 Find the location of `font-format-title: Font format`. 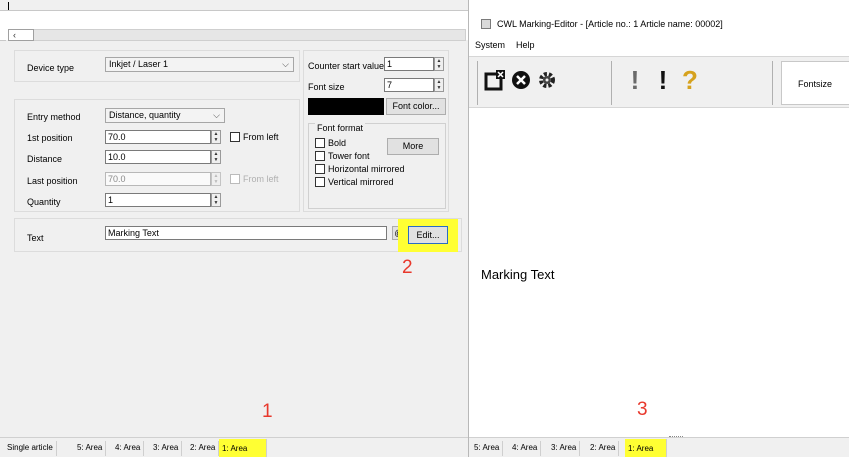

font-format-title: Font format is located at coordinates (340, 128).